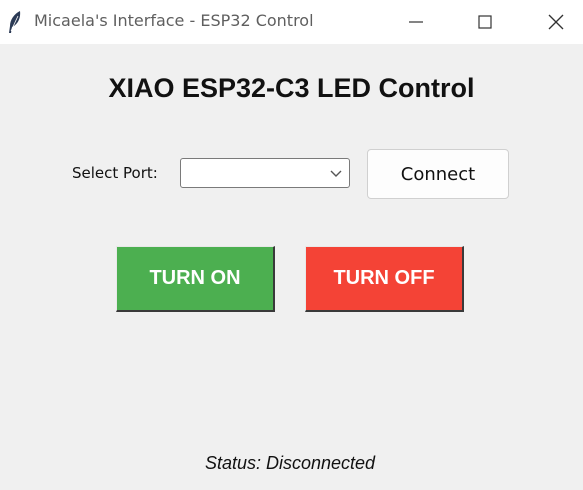 The height and width of the screenshot is (490, 583). What do you see at coordinates (115, 173) in the screenshot?
I see `port-label: Select Port:` at bounding box center [115, 173].